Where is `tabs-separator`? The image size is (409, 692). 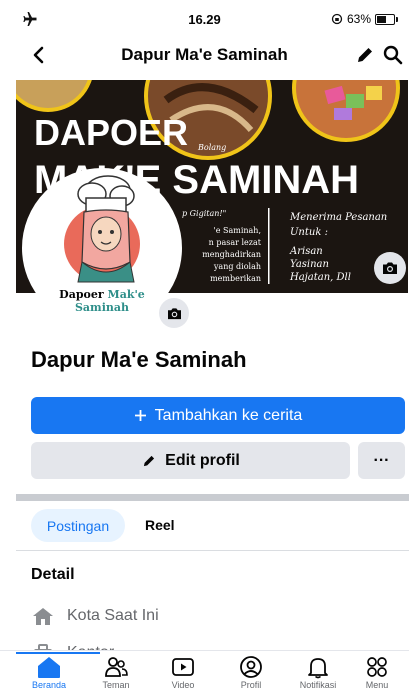
tabs-separator is located at coordinates (212, 550).